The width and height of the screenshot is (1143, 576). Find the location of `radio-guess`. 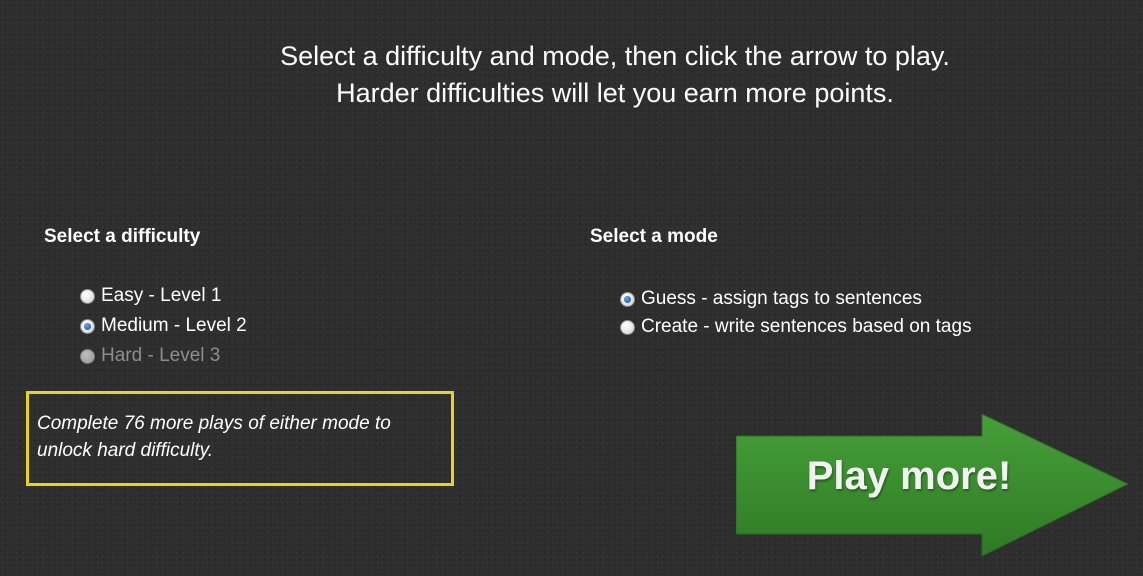

radio-guess is located at coordinates (627, 299).